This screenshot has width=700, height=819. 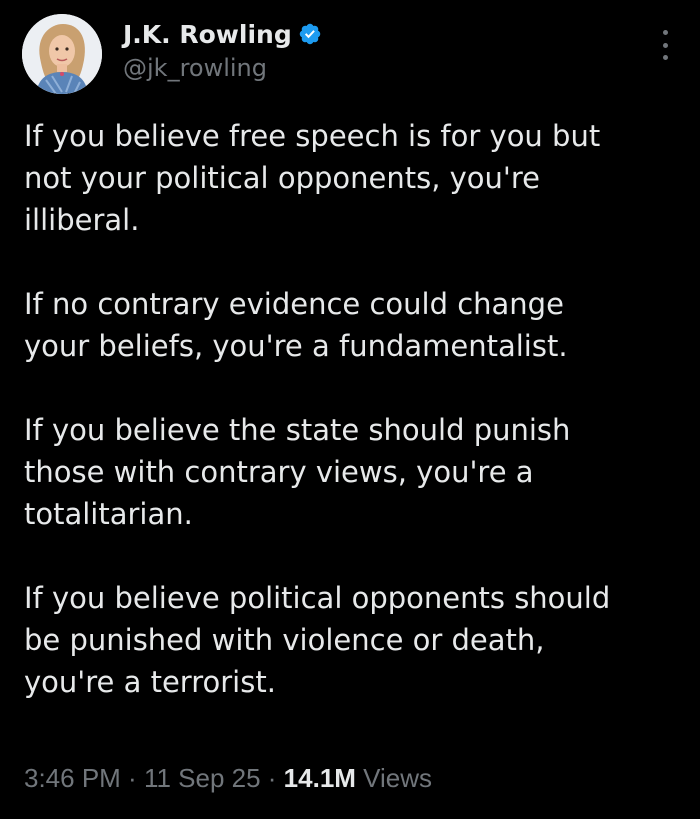 I want to click on tweet-meta: 3:46 PM · 11 Sep 25 · 14.1M Views, so click(x=228, y=778).